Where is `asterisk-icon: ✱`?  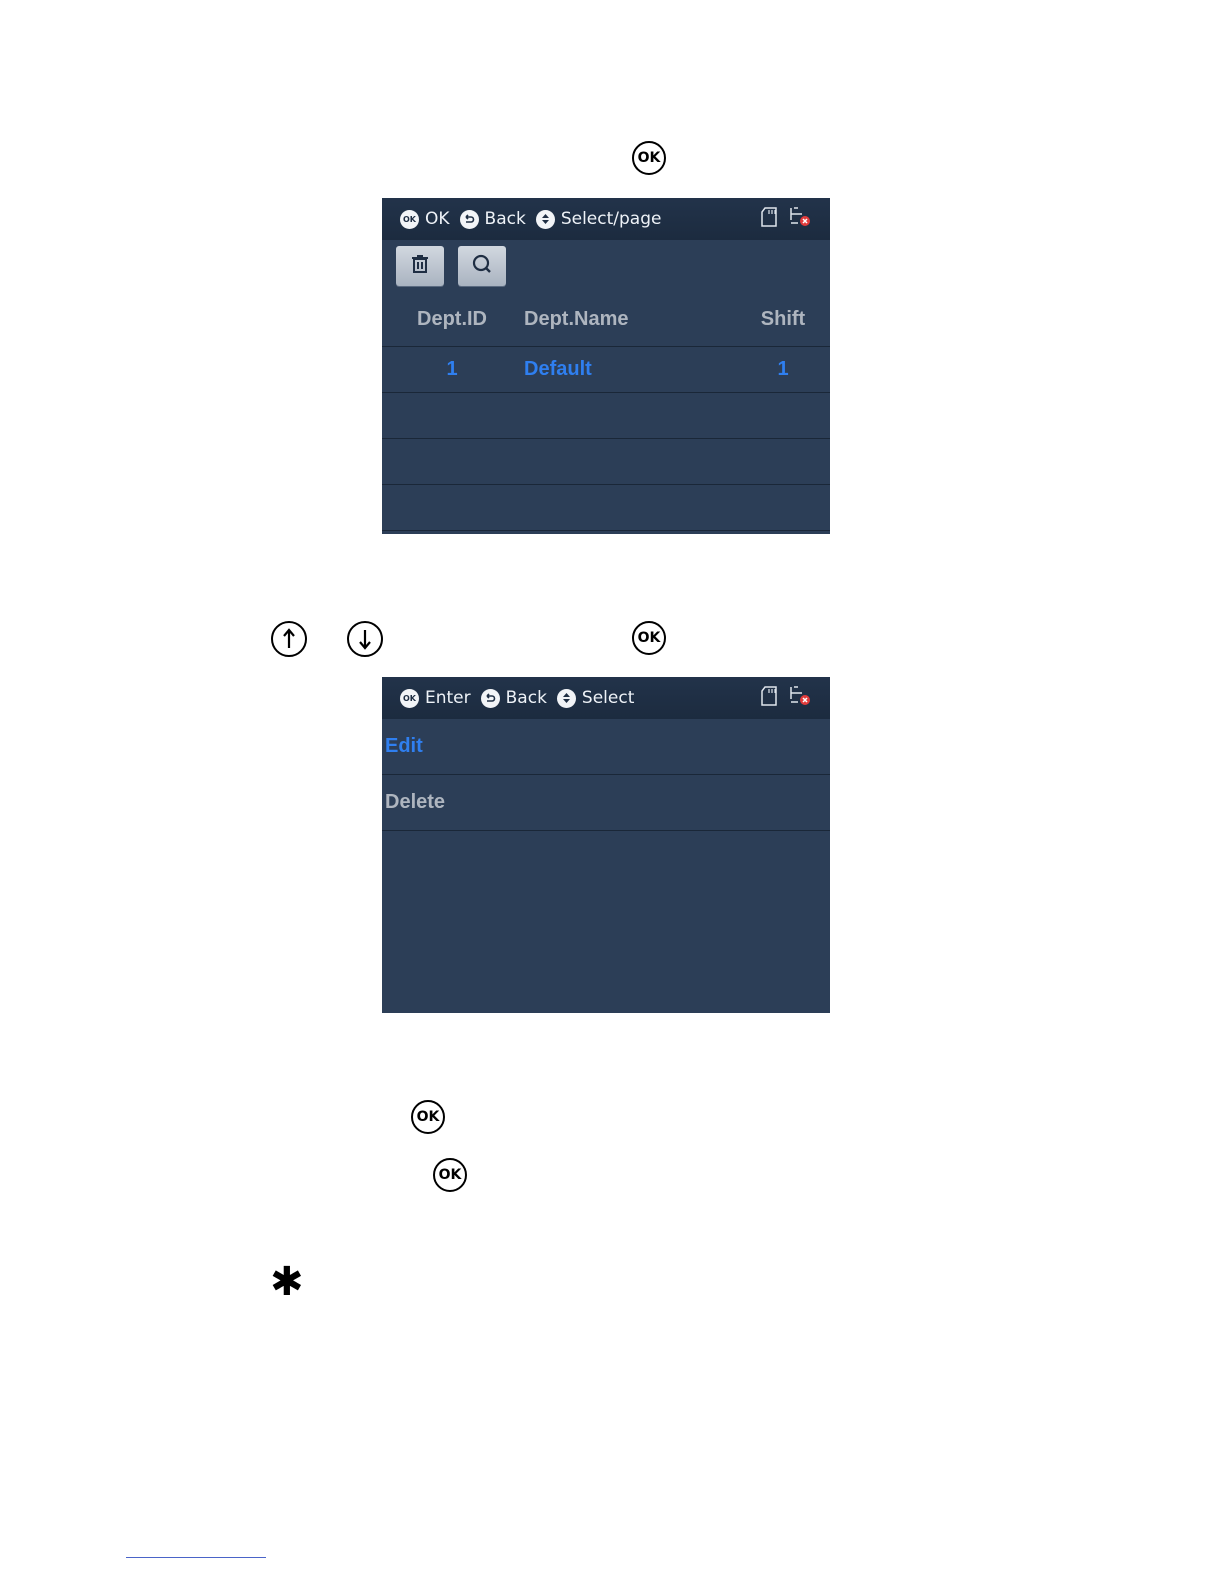
asterisk-icon: ✱ is located at coordinates (287, 1282).